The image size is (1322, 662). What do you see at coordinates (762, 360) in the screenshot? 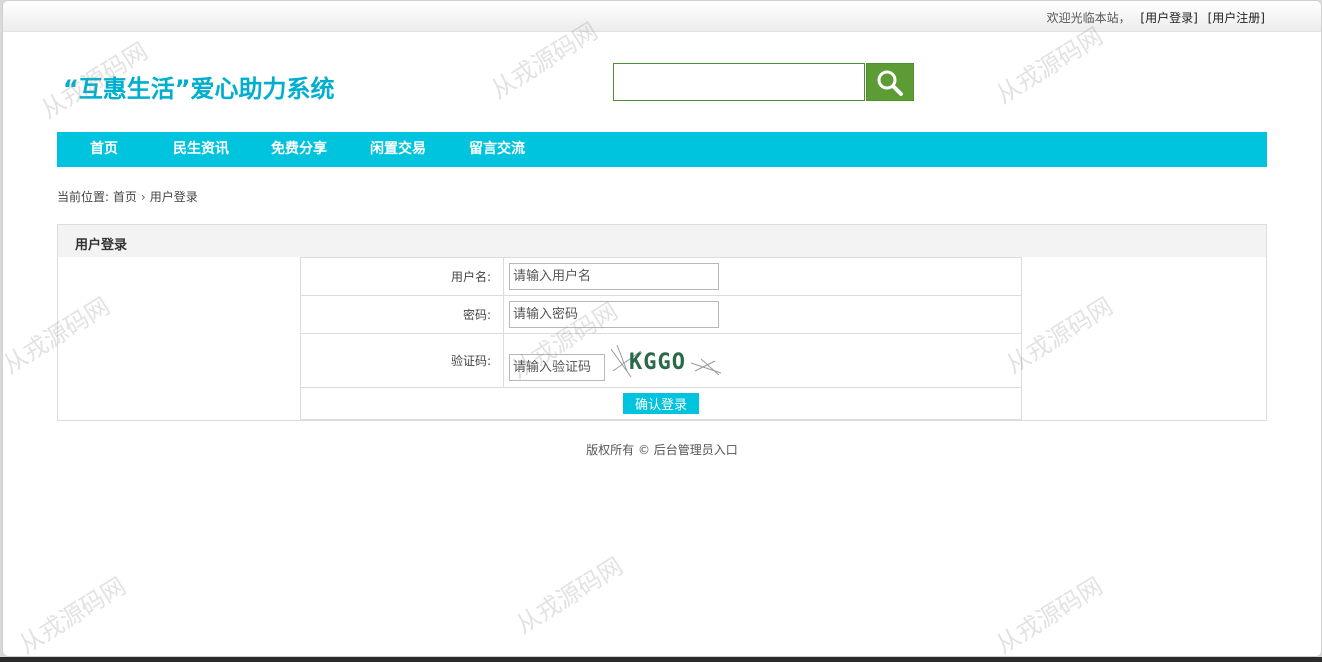
I see `captcha-cell: KGGO` at bounding box center [762, 360].